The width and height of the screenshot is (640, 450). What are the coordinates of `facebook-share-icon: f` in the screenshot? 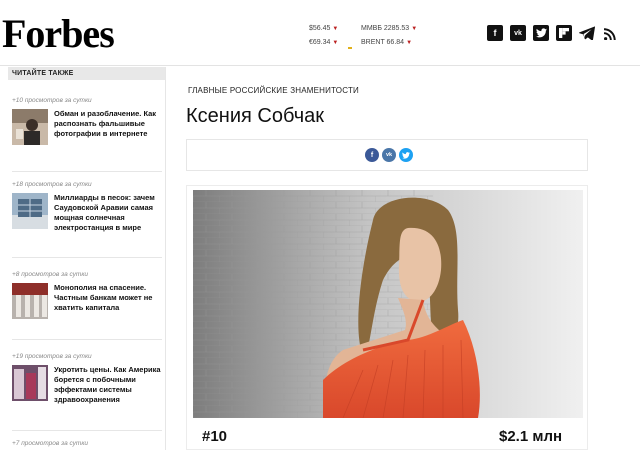 It's located at (372, 155).